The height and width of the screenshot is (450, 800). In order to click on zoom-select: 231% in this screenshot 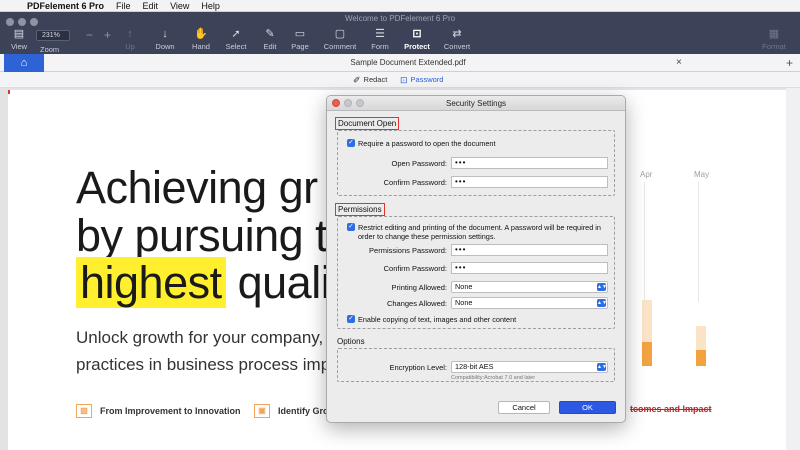, I will do `click(53, 35)`.